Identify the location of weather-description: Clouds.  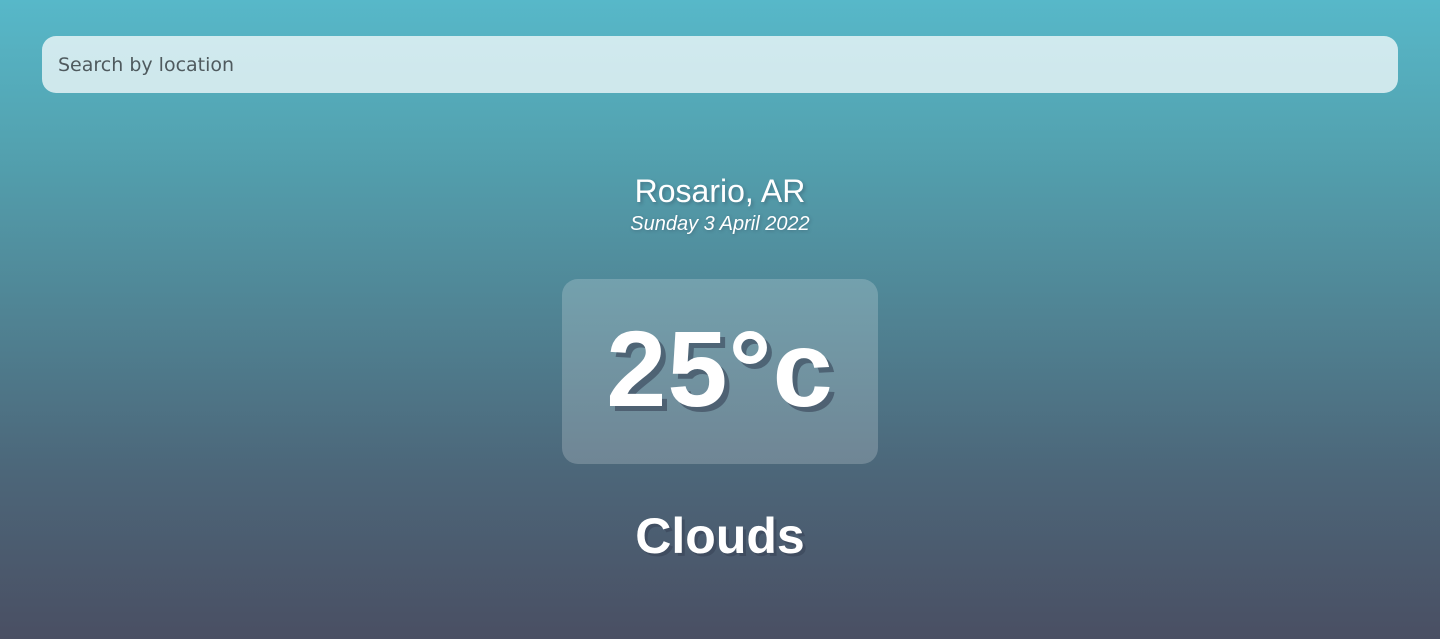
(720, 536).